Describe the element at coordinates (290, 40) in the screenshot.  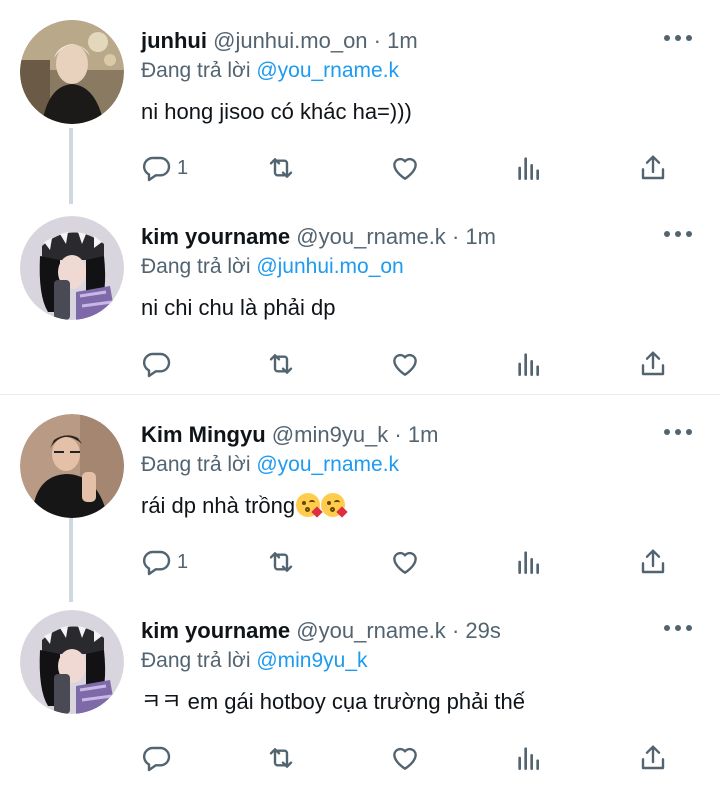
I see `user-handle: @junhui.mo_on` at that location.